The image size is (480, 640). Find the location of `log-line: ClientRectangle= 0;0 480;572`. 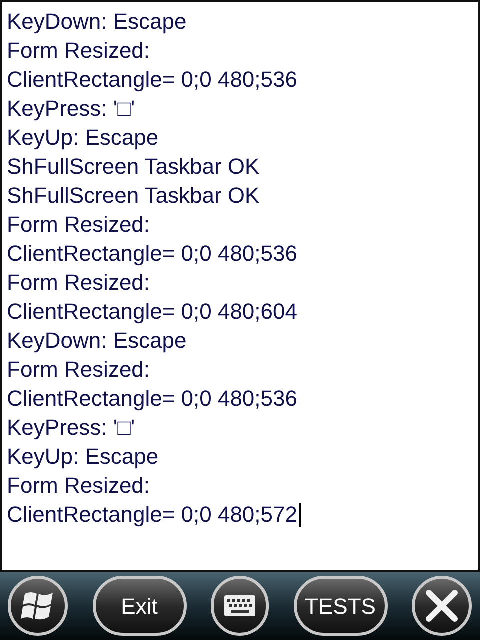

log-line: ClientRectangle= 0;0 480;572 is located at coordinates (152, 515).